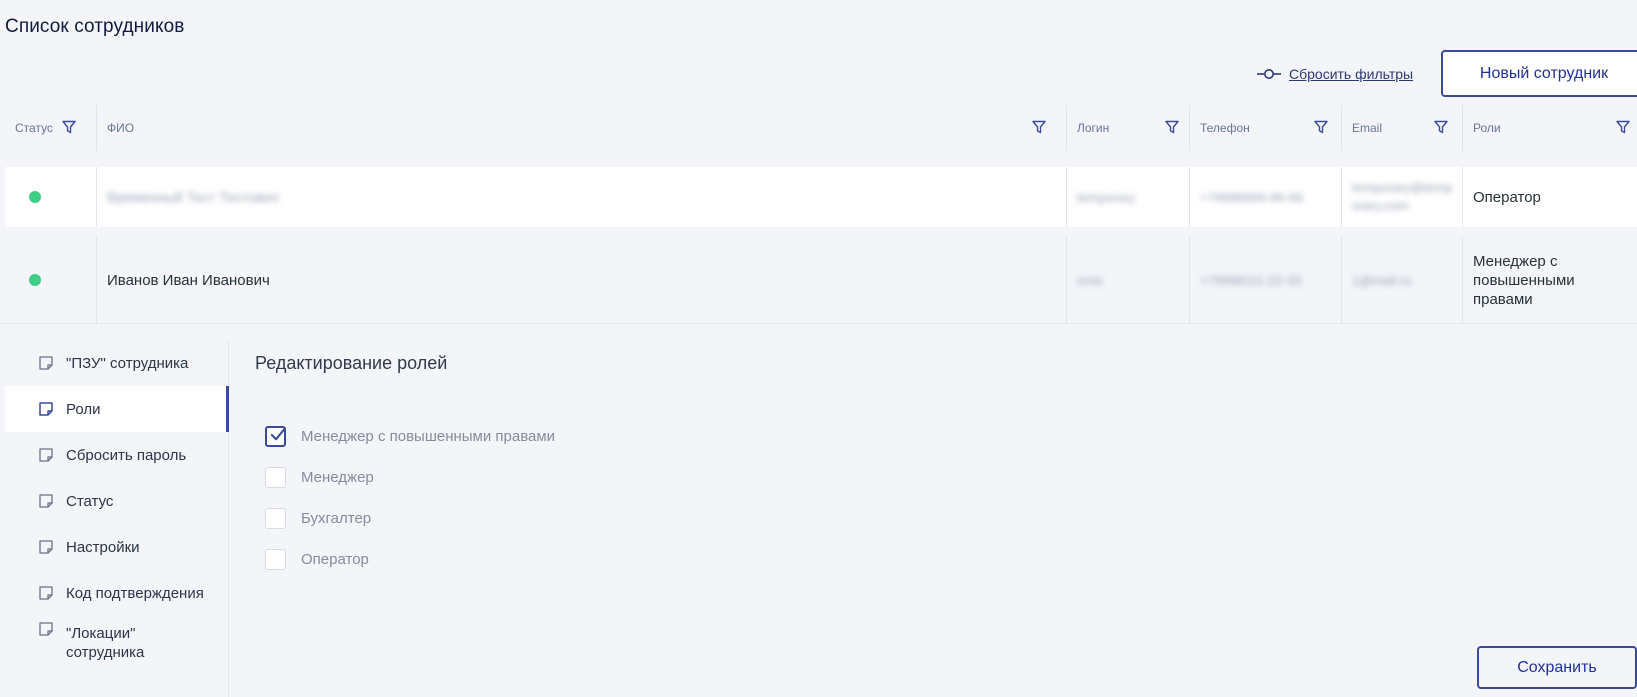 The width and height of the screenshot is (1637, 697). I want to click on reset-filters-link: Сбросить фильтры, so click(1335, 74).